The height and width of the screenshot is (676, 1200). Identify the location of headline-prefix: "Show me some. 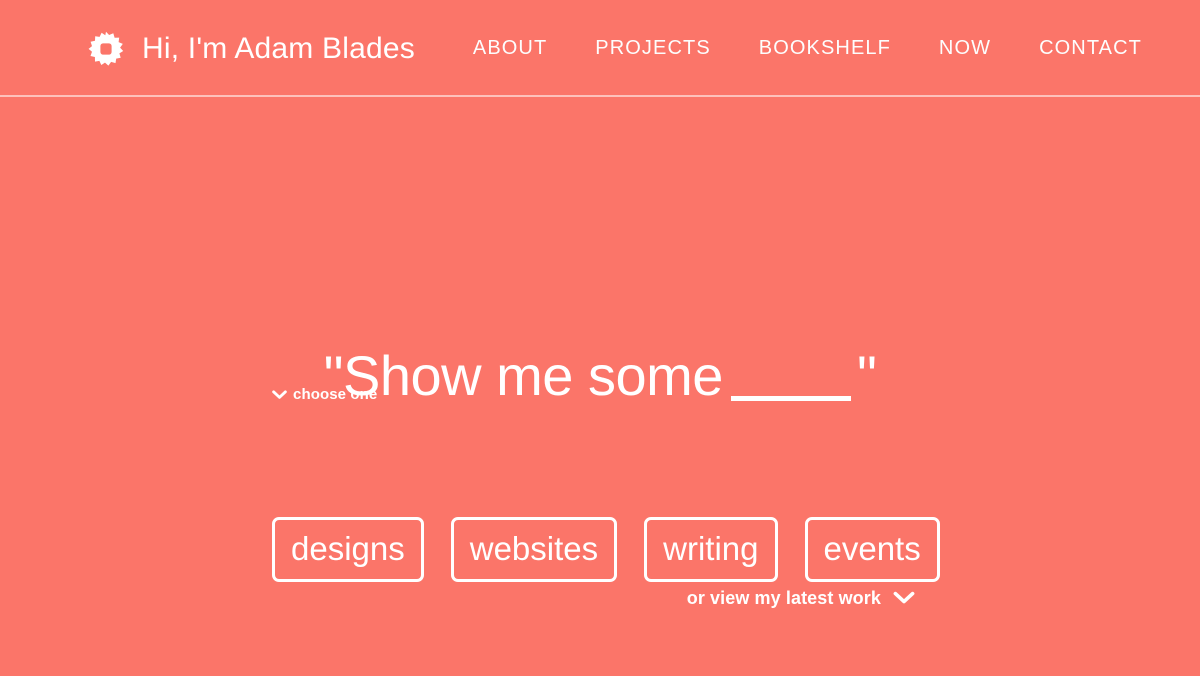
(523, 375).